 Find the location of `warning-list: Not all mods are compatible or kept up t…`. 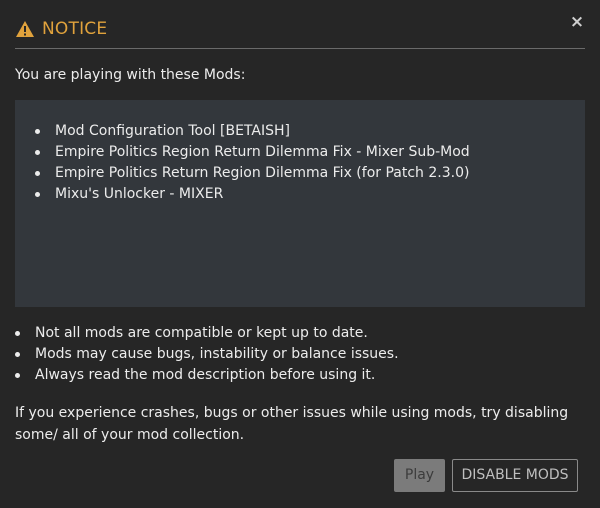

warning-list: Not all mods are compatible or kept up t… is located at coordinates (207, 354).